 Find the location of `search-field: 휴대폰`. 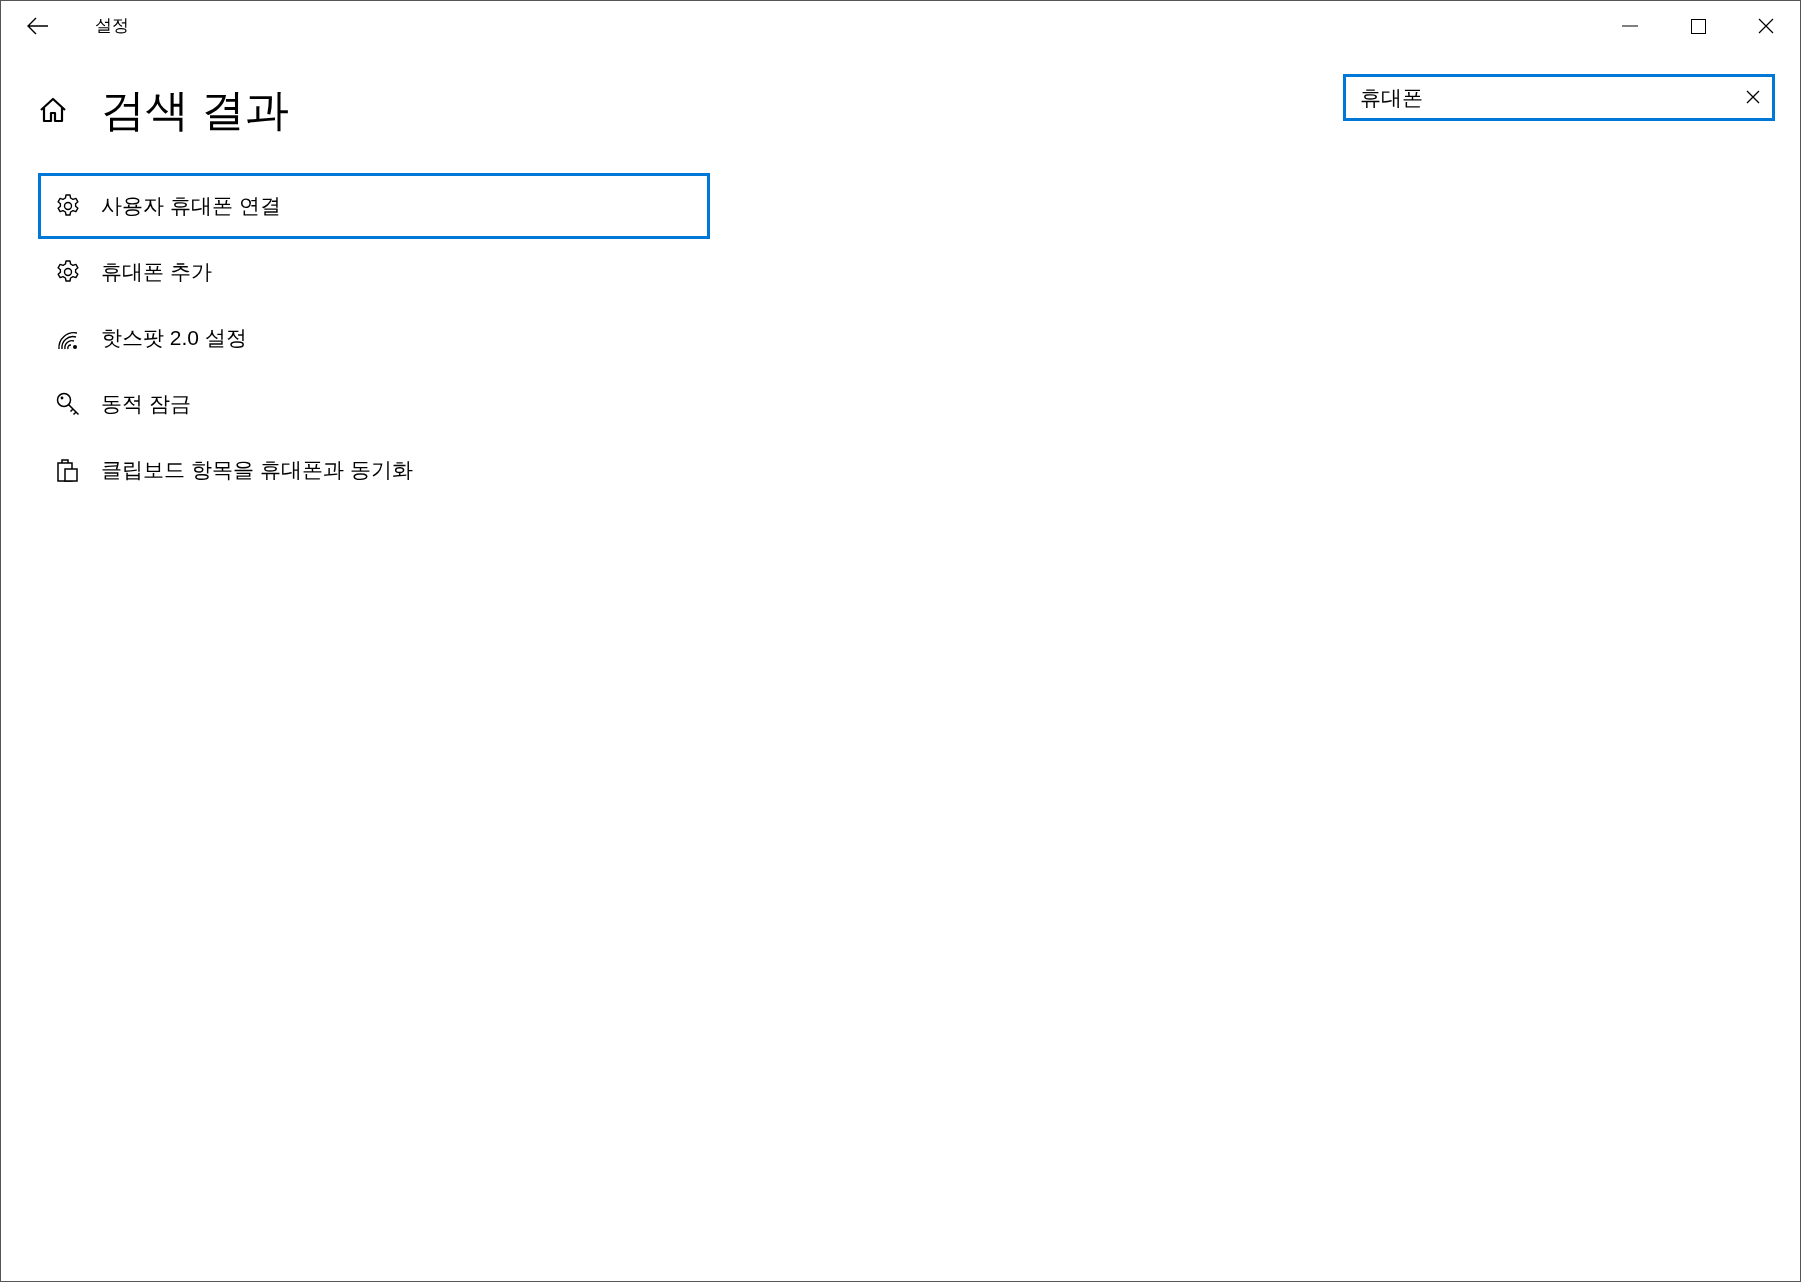

search-field: 휴대폰 is located at coordinates (1559, 97).